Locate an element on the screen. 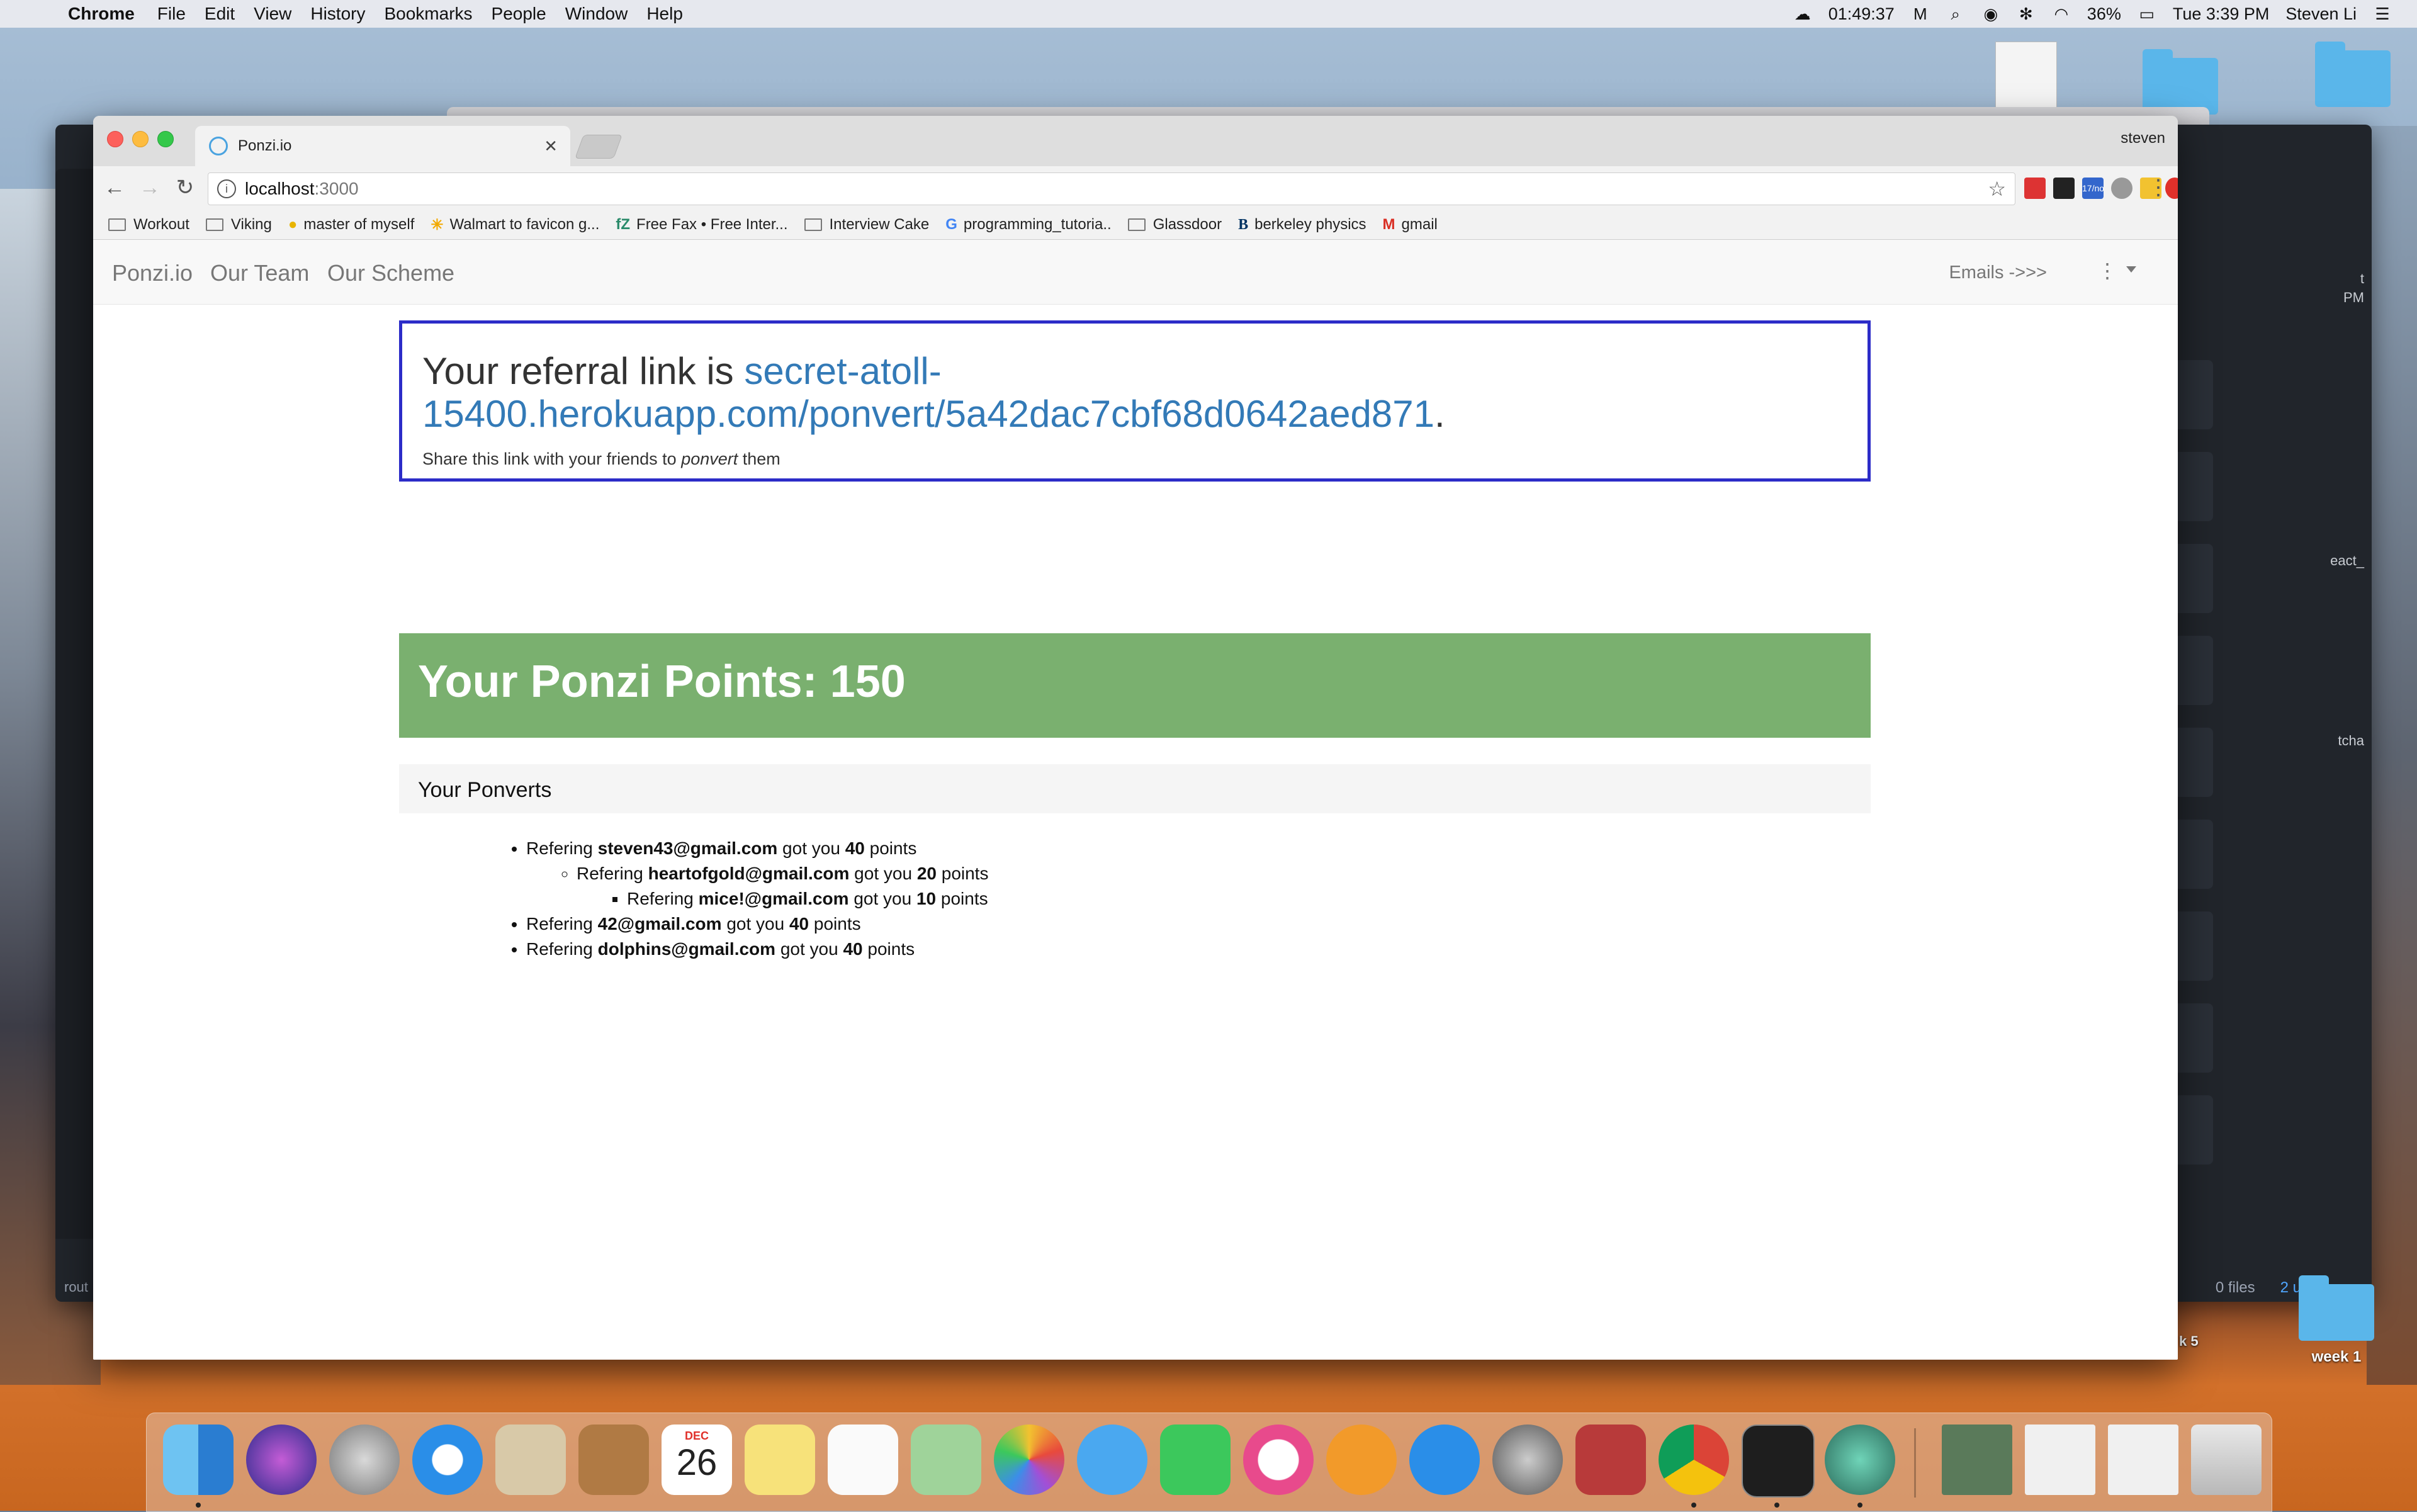 This screenshot has height=1512, width=2417. extension-calendar-icon is located at coordinates (2035, 188).